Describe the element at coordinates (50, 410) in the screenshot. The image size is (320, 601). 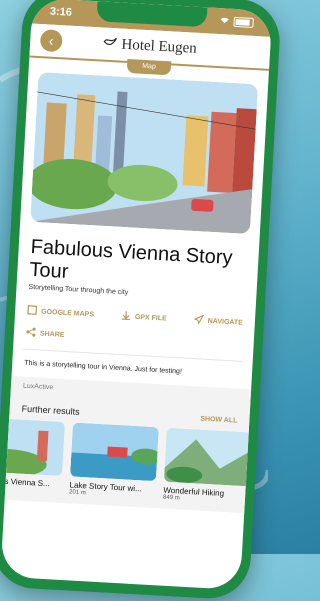
I see `further-results-heading: Further results` at that location.